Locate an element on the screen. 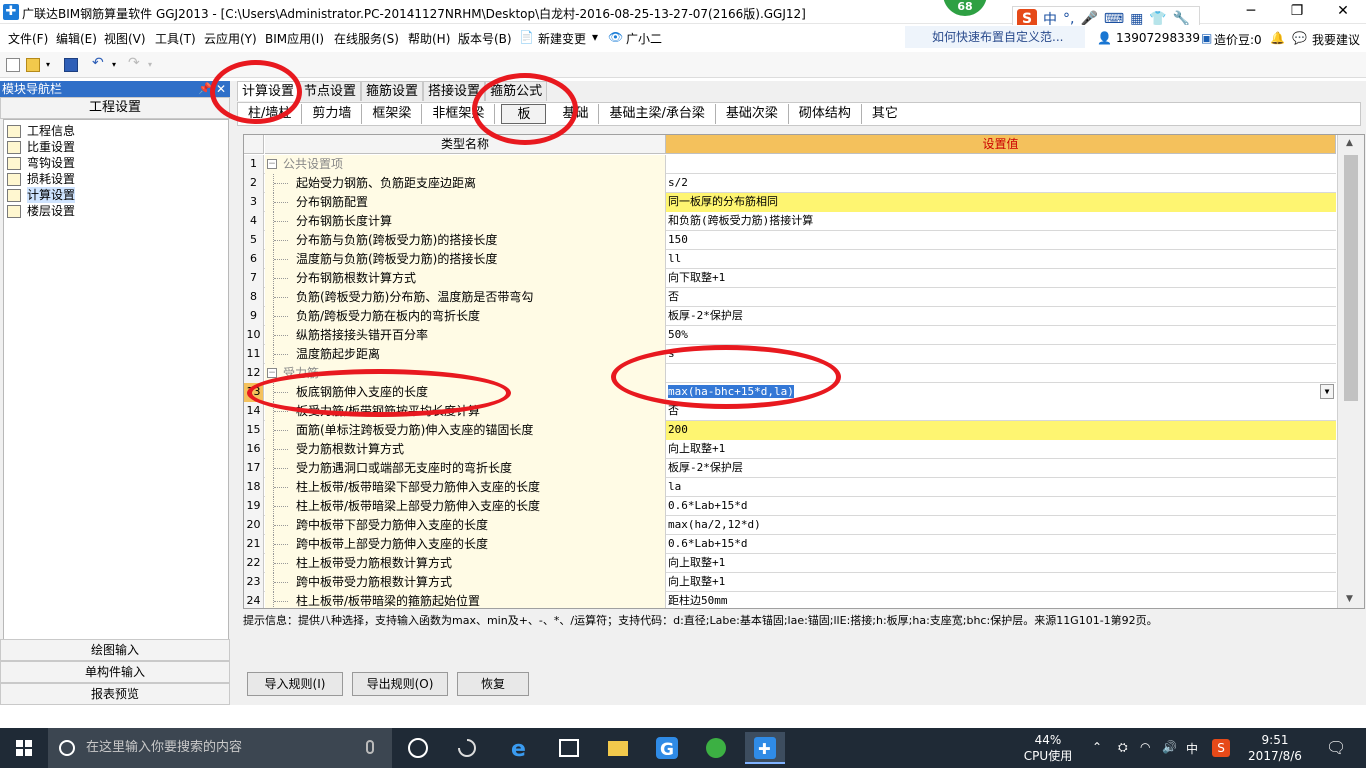 This screenshot has width=1366, height=771. open-dropdown-icon: ▾ is located at coordinates (53, 67).